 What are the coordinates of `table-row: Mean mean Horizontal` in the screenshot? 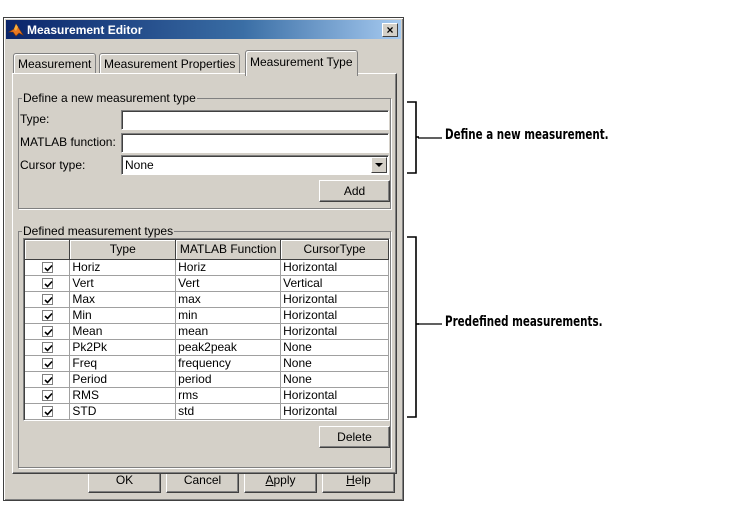 It's located at (207, 331).